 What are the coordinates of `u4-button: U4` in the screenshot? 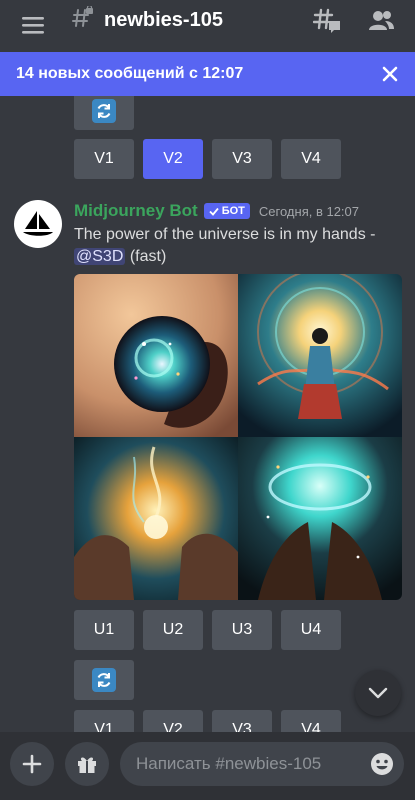 It's located at (311, 630).